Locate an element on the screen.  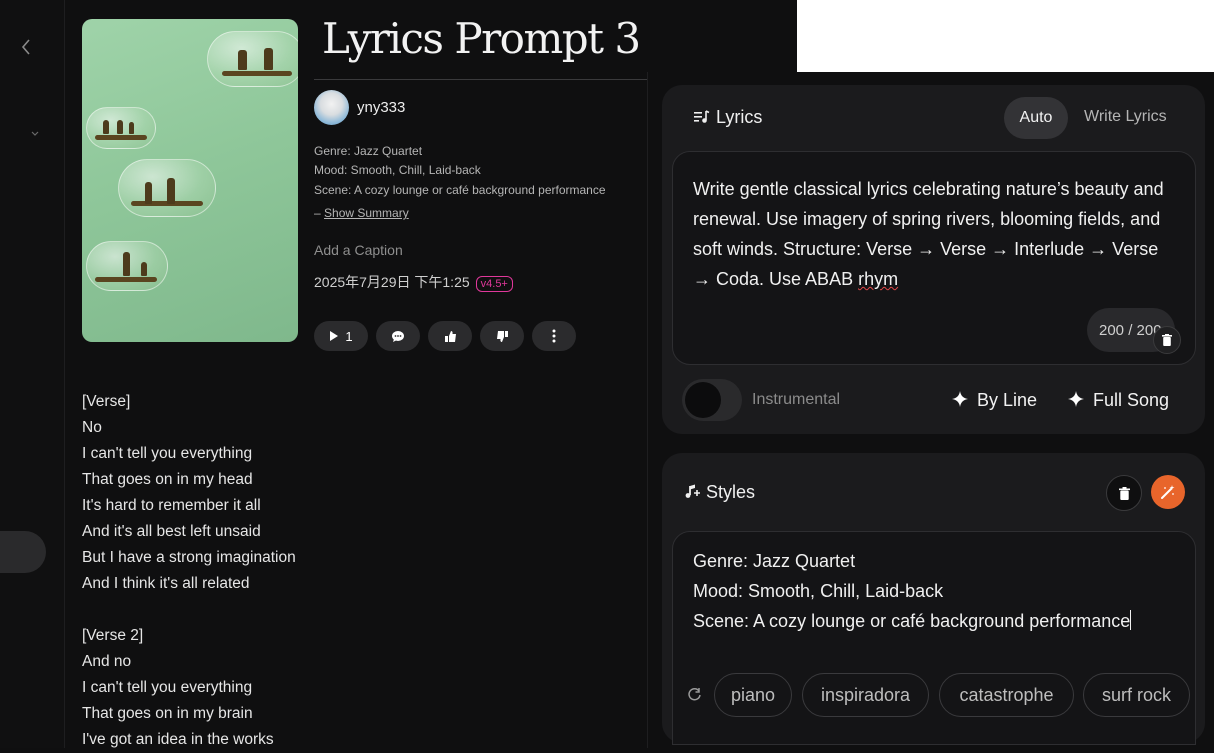
mood-text: Mood: Smooth, Chill, Laid-back is located at coordinates (397, 170).